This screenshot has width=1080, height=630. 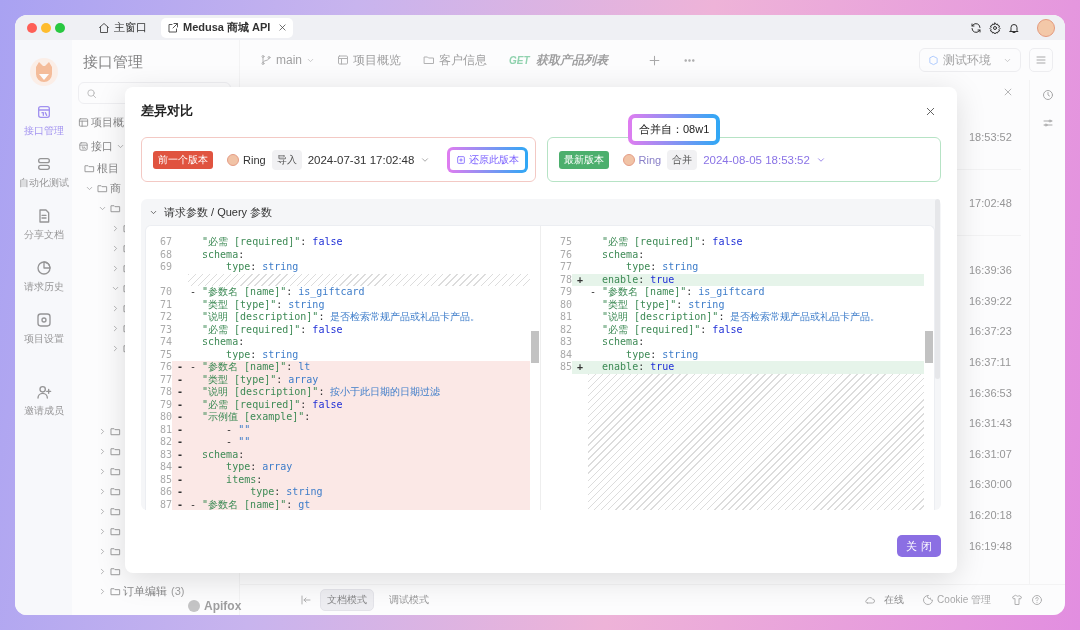 What do you see at coordinates (43, 410) in the screenshot?
I see `nav-item: 邀请成员` at bounding box center [43, 410].